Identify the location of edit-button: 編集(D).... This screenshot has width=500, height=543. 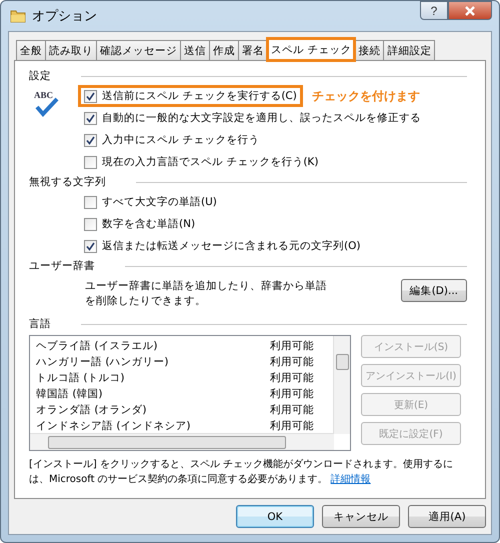
(433, 290).